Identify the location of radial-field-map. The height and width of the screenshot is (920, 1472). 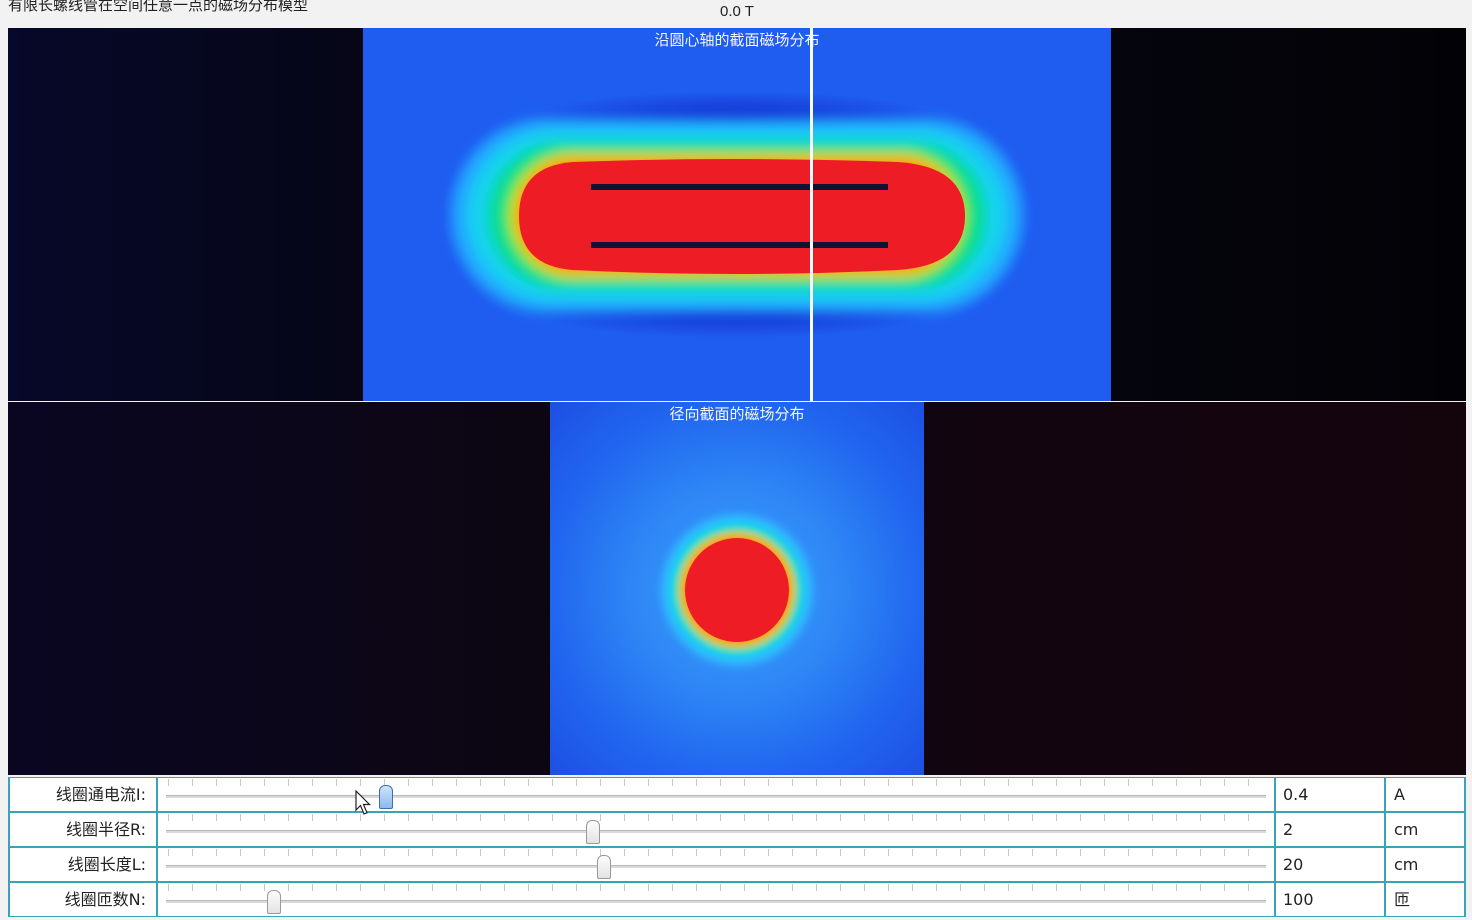
(737, 588).